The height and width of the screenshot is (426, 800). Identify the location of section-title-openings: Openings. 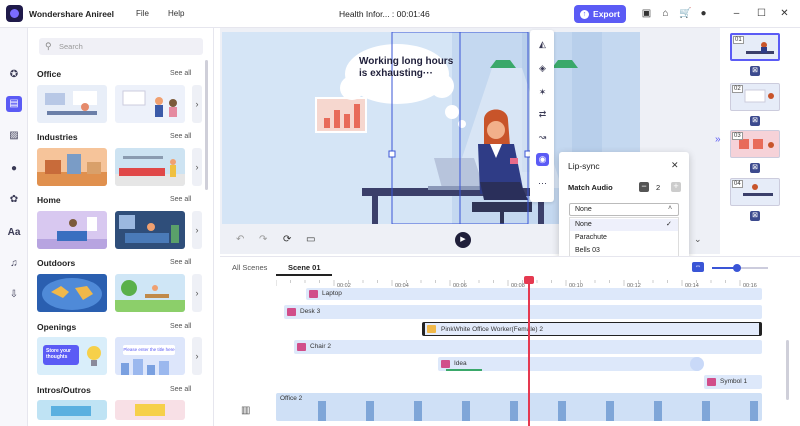
(57, 327).